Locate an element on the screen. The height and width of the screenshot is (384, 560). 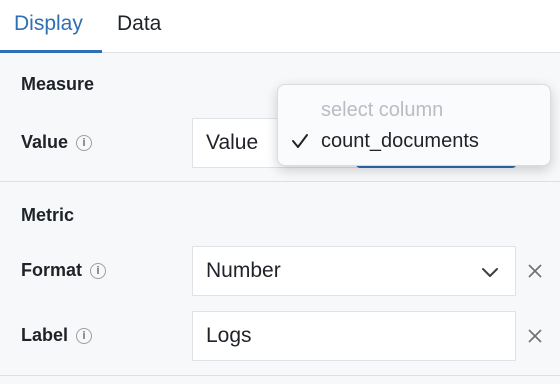
dropdown-placeholder-option: select column is located at coordinates (382, 110).